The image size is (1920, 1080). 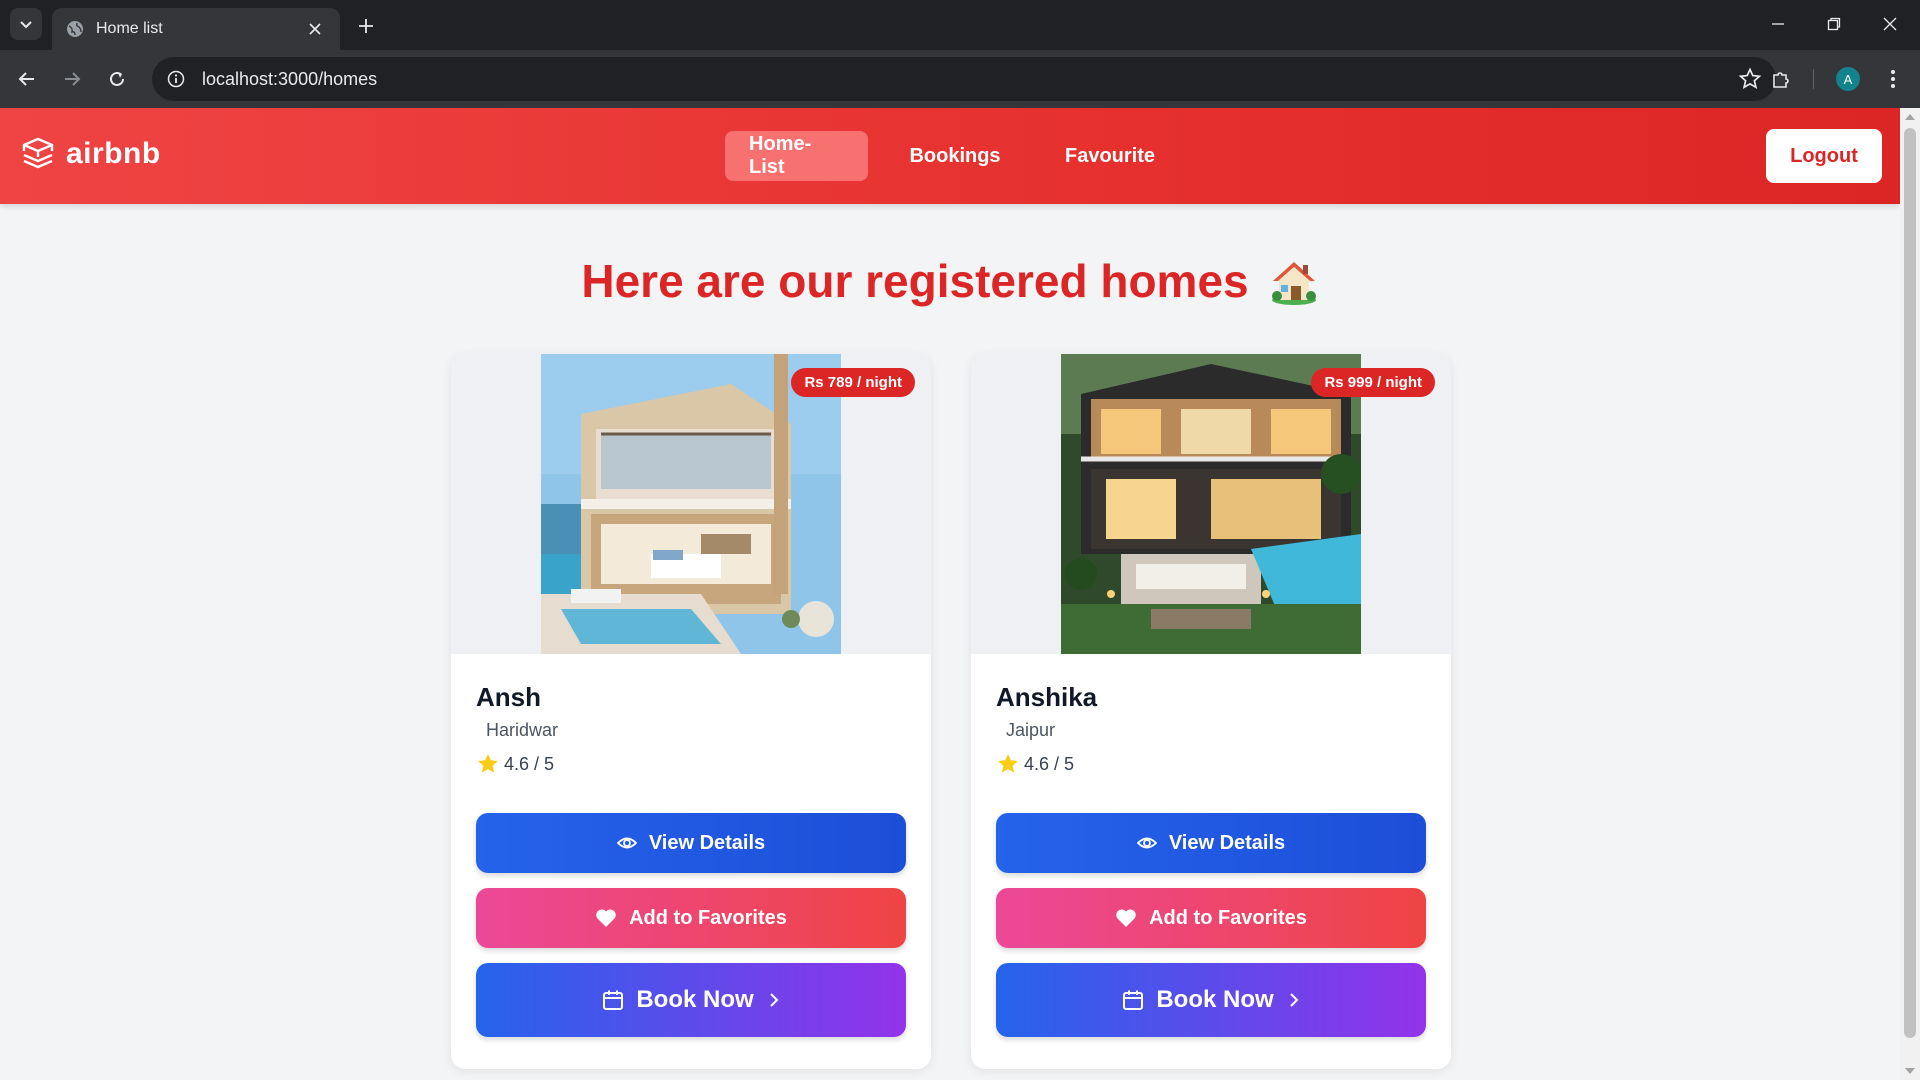 I want to click on browser-toolbar: localhost:3000/homes, so click(x=960, y=79).